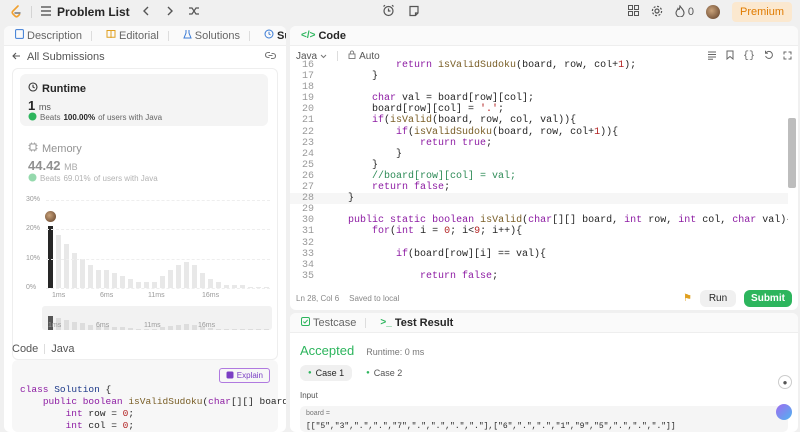 The width and height of the screenshot is (800, 432). I want to click on memory-beats-prefix: Beats, so click(50, 178).